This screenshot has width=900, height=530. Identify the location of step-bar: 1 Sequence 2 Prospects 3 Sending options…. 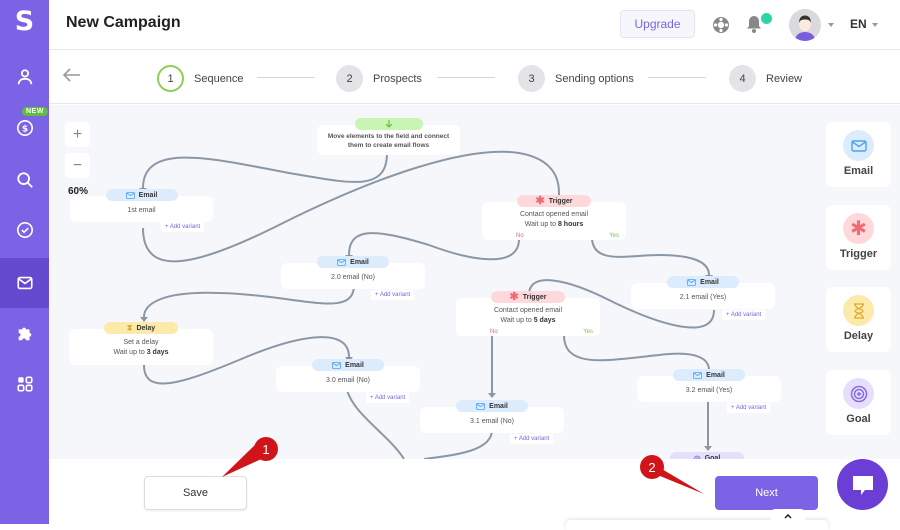
(474, 77).